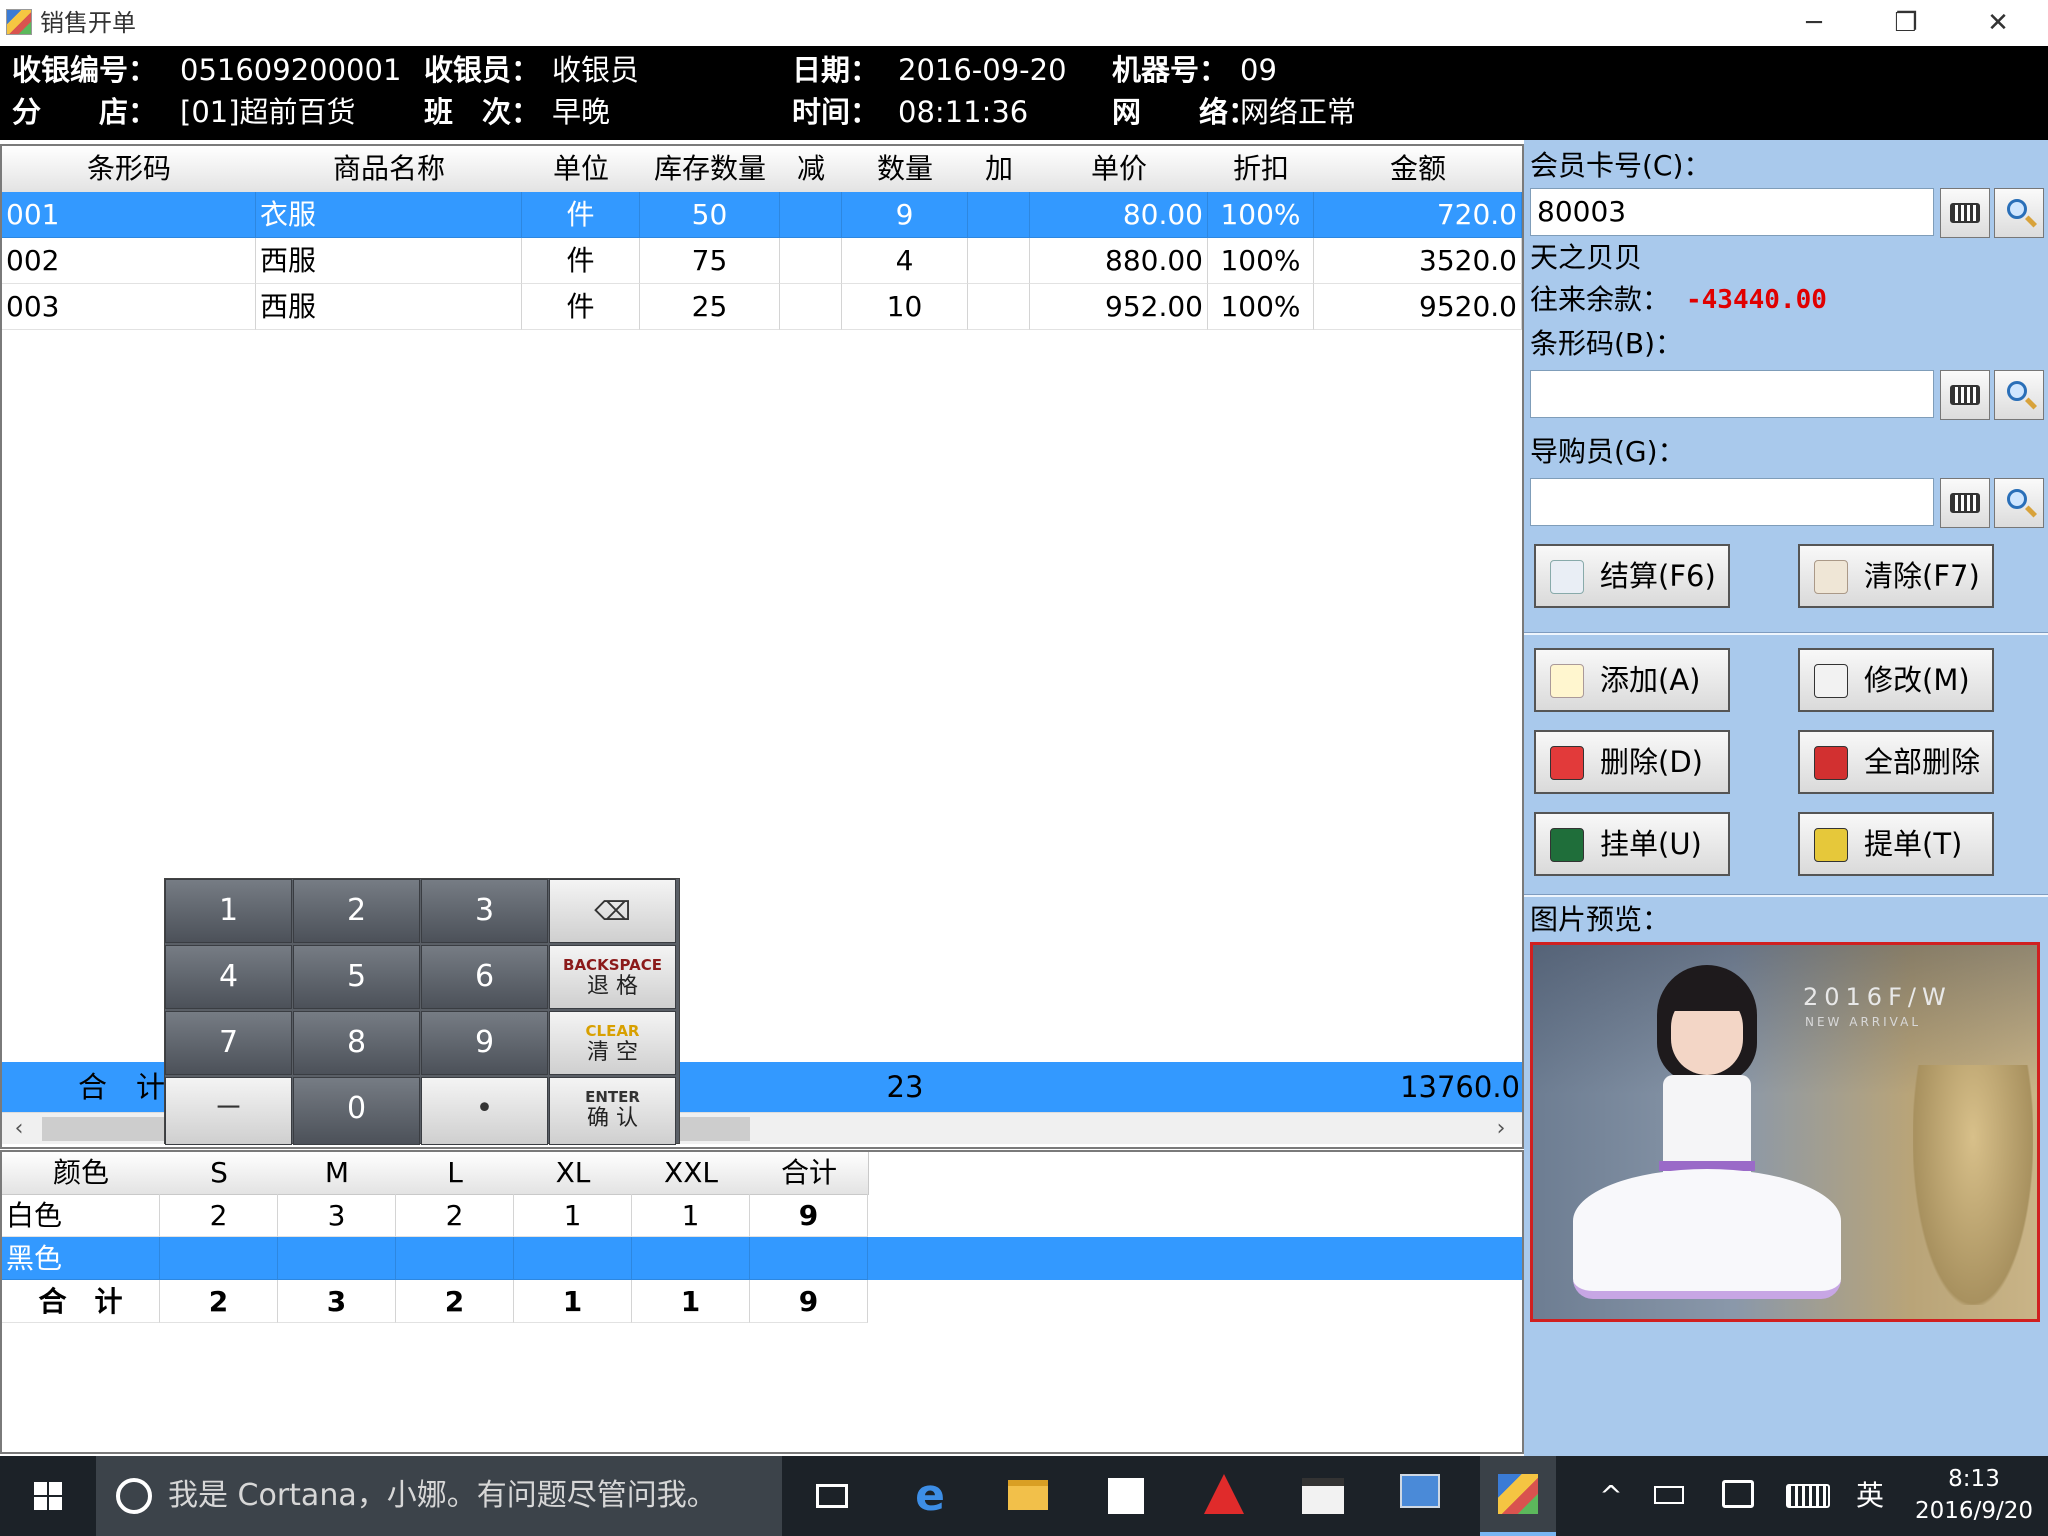 Image resolution: width=2048 pixels, height=1536 pixels. I want to click on pos-app-button, so click(1518, 1496).